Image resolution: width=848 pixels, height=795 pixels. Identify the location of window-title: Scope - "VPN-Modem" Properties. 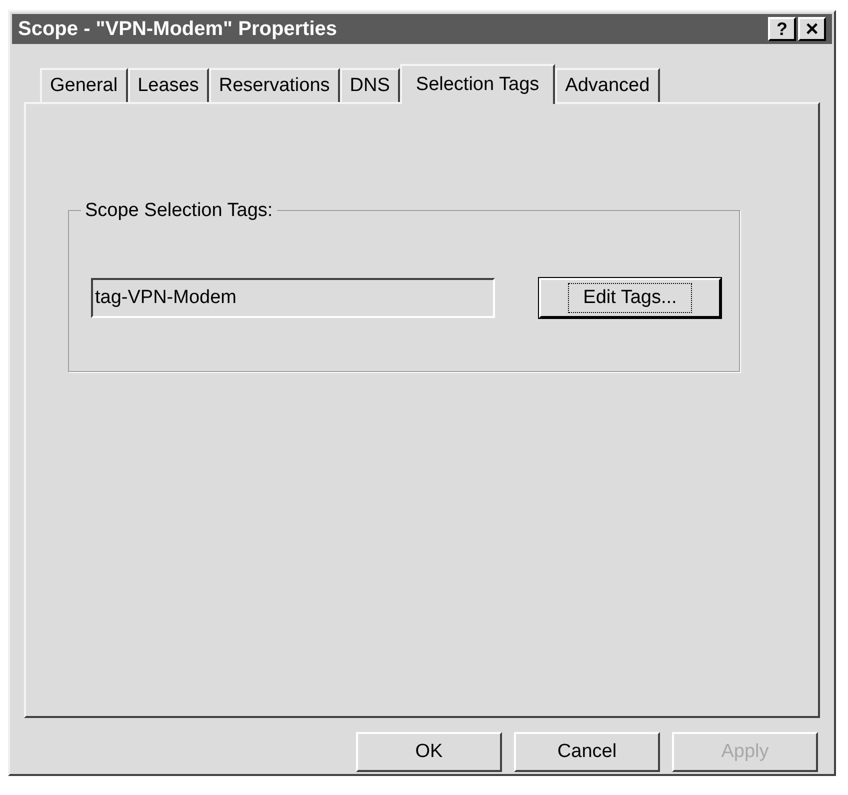
(178, 29).